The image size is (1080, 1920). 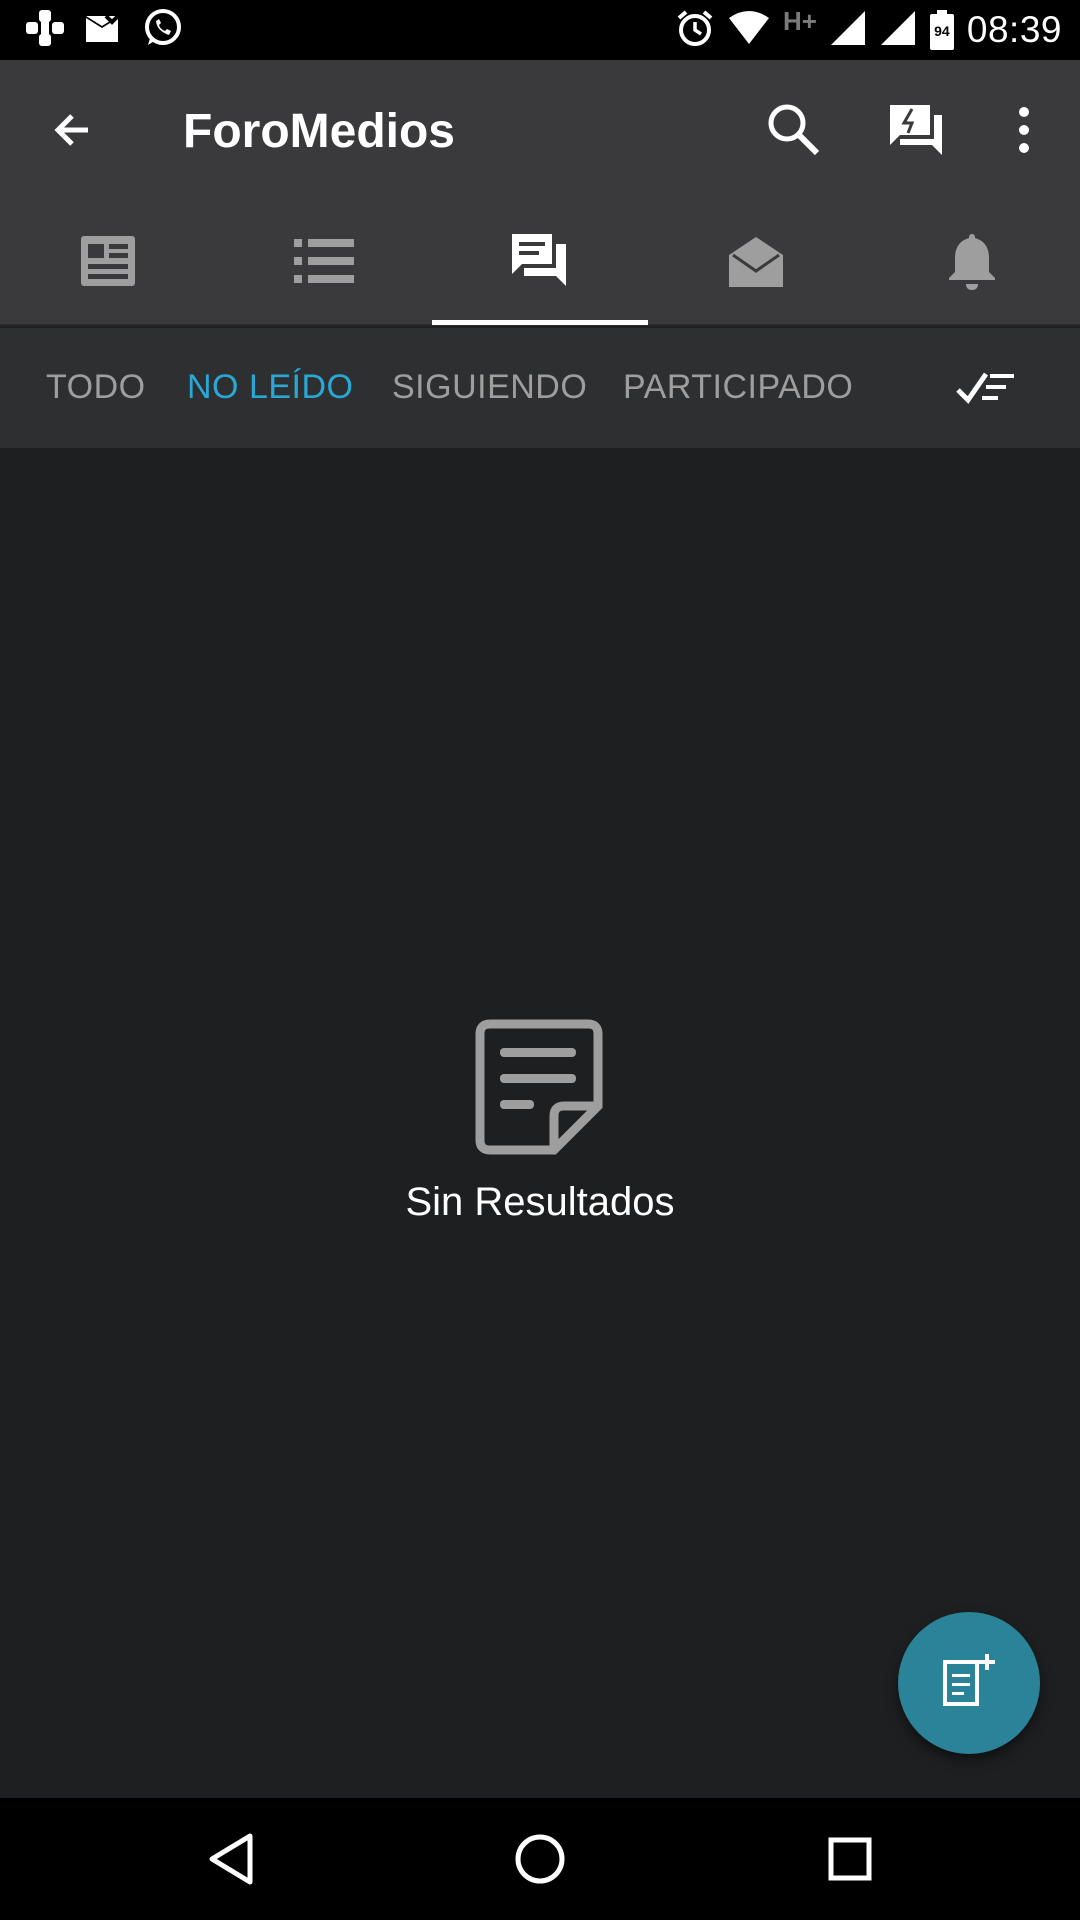 I want to click on forum-icon, so click(x=540, y=263).